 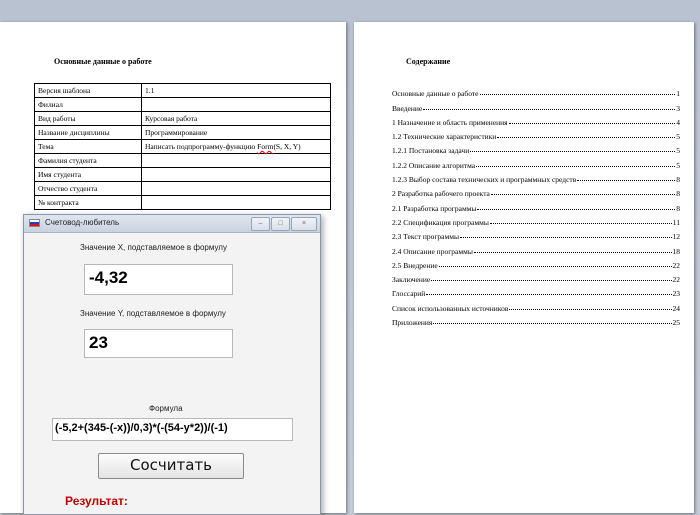 I want to click on toc-entry: 2.1 Разработка программы 8, so click(x=536, y=205).